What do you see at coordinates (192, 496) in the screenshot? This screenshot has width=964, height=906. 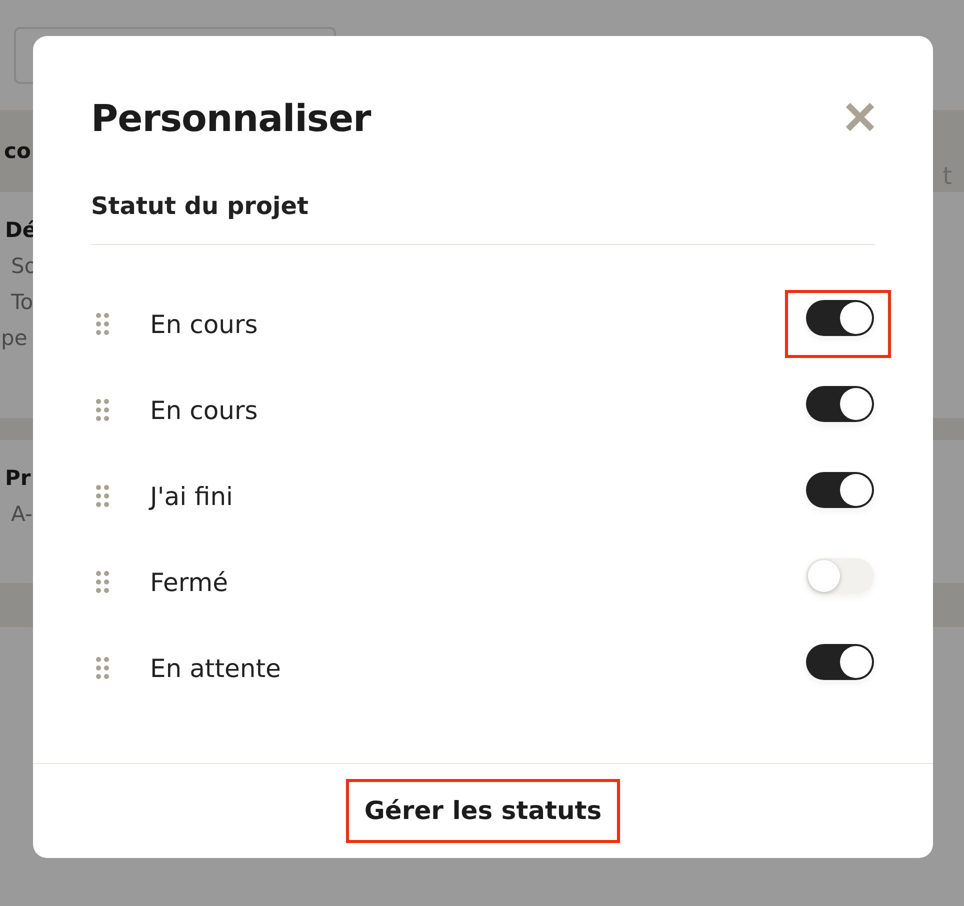 I see `status-label: J'ai fini` at bounding box center [192, 496].